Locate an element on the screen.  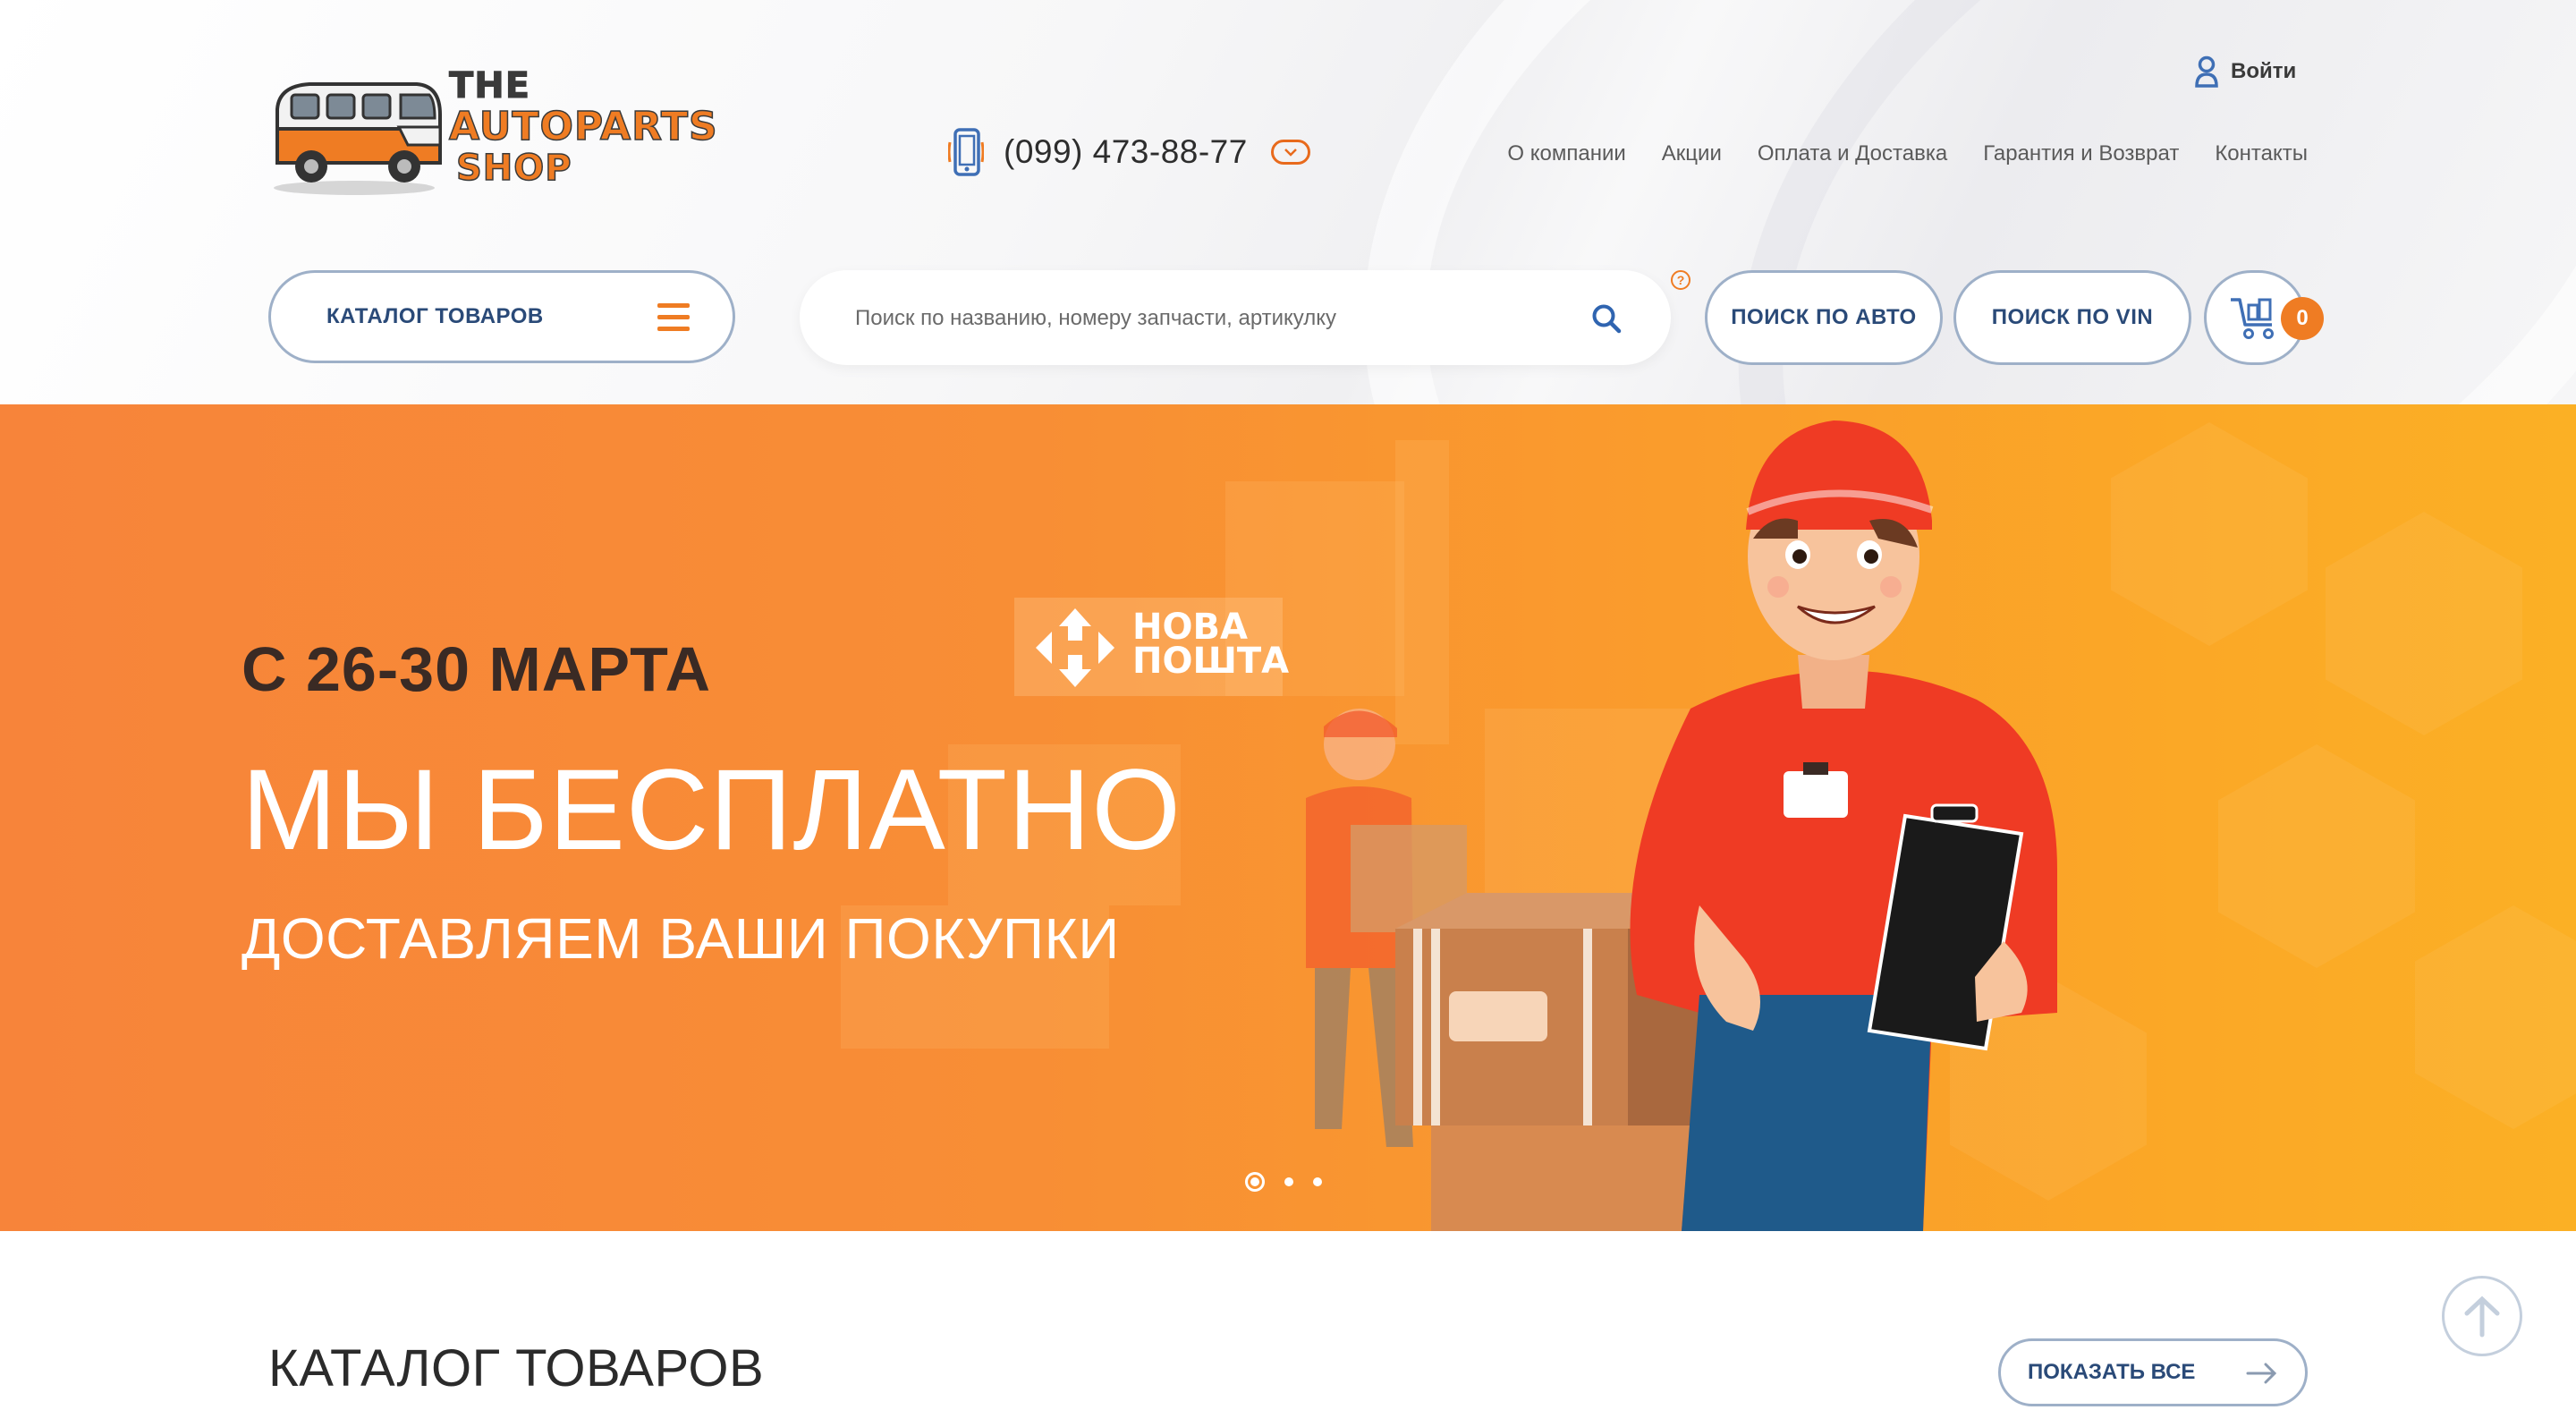
search-by-vin-button: ПОИСК ПО VIN is located at coordinates (2072, 318).